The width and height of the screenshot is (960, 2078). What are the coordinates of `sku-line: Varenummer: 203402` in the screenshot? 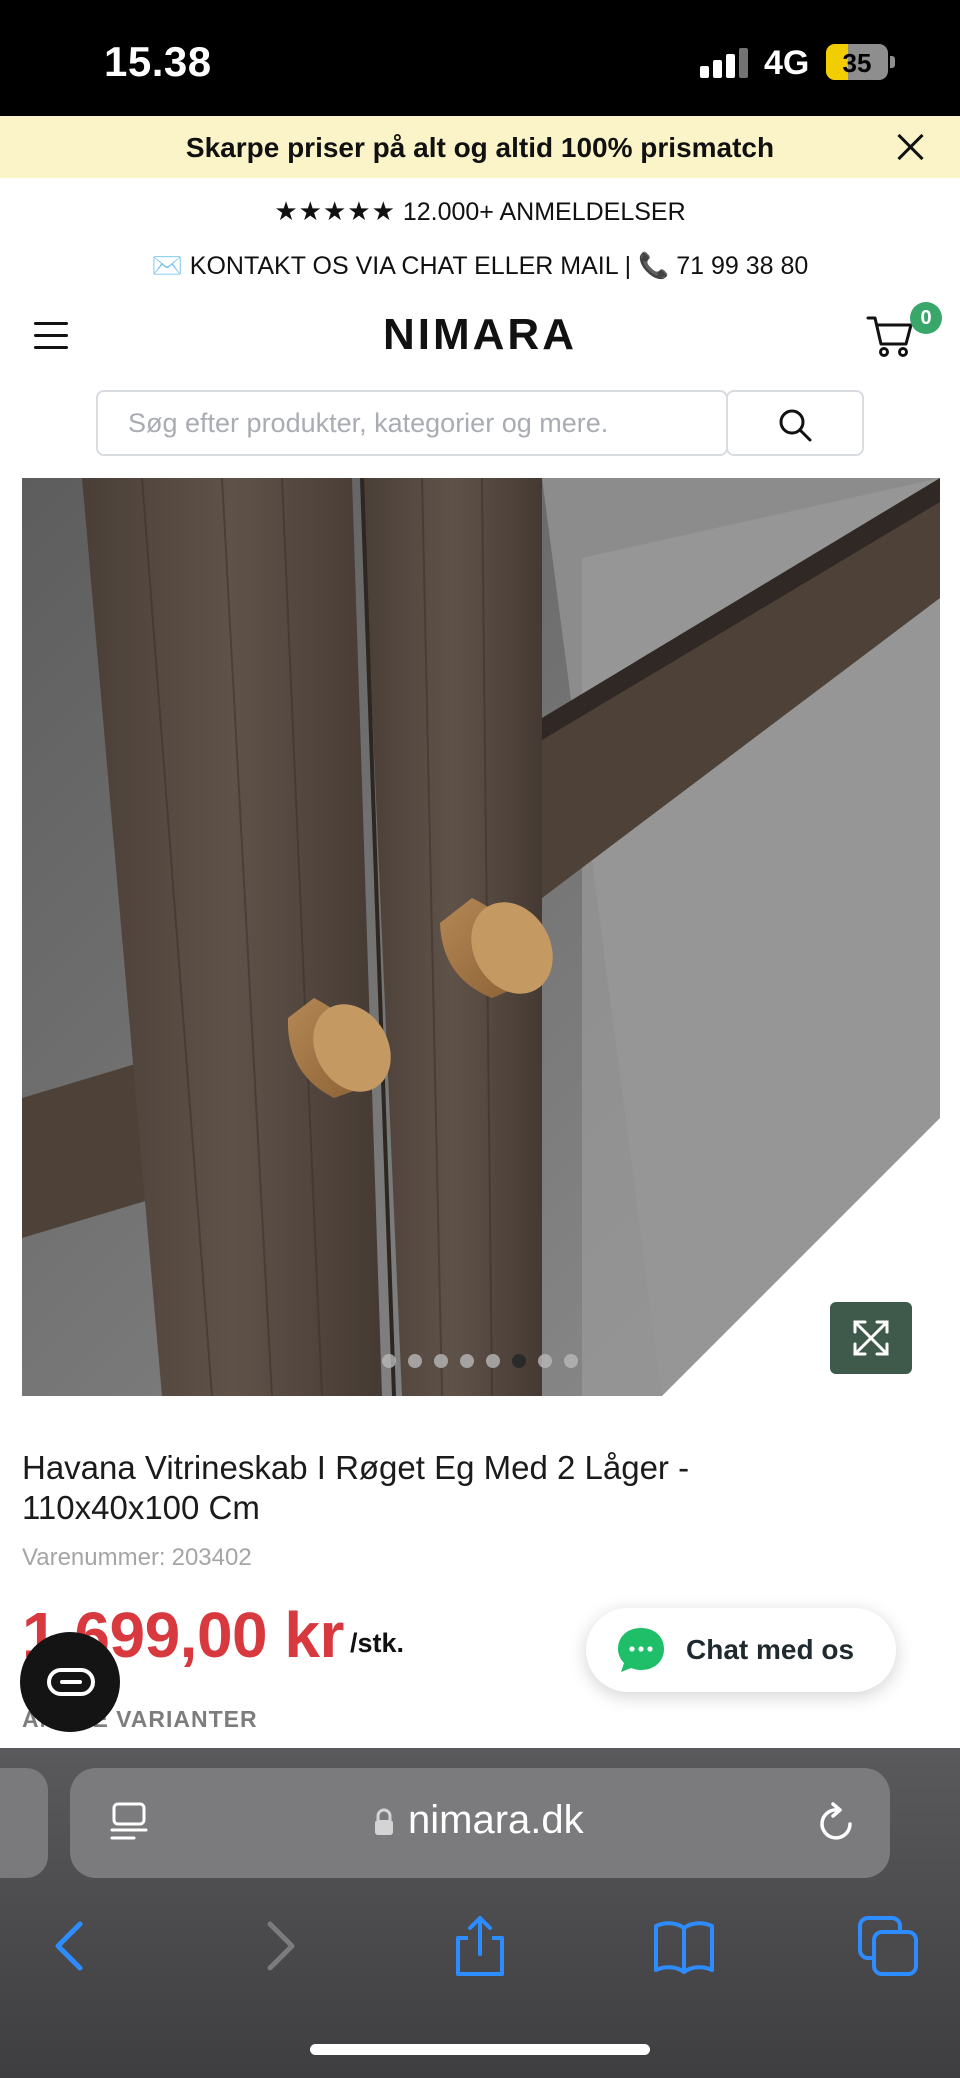 It's located at (137, 1558).